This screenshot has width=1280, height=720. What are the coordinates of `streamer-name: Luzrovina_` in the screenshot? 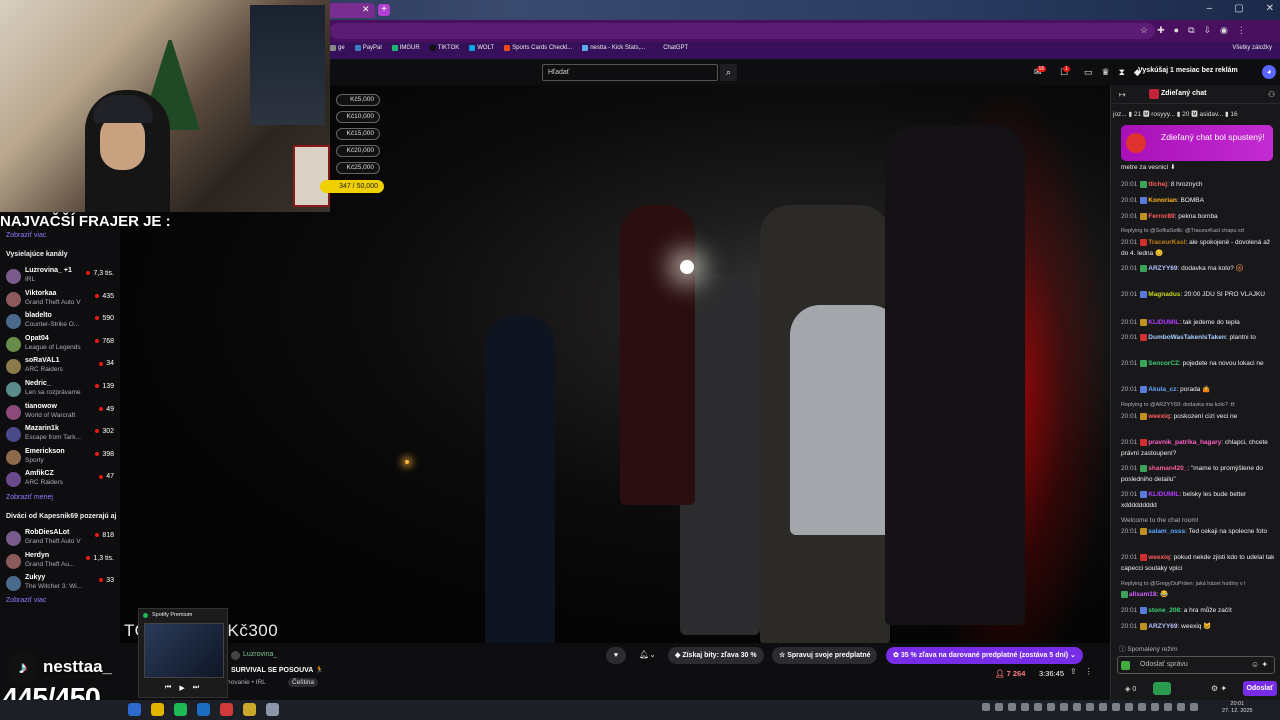 It's located at (260, 654).